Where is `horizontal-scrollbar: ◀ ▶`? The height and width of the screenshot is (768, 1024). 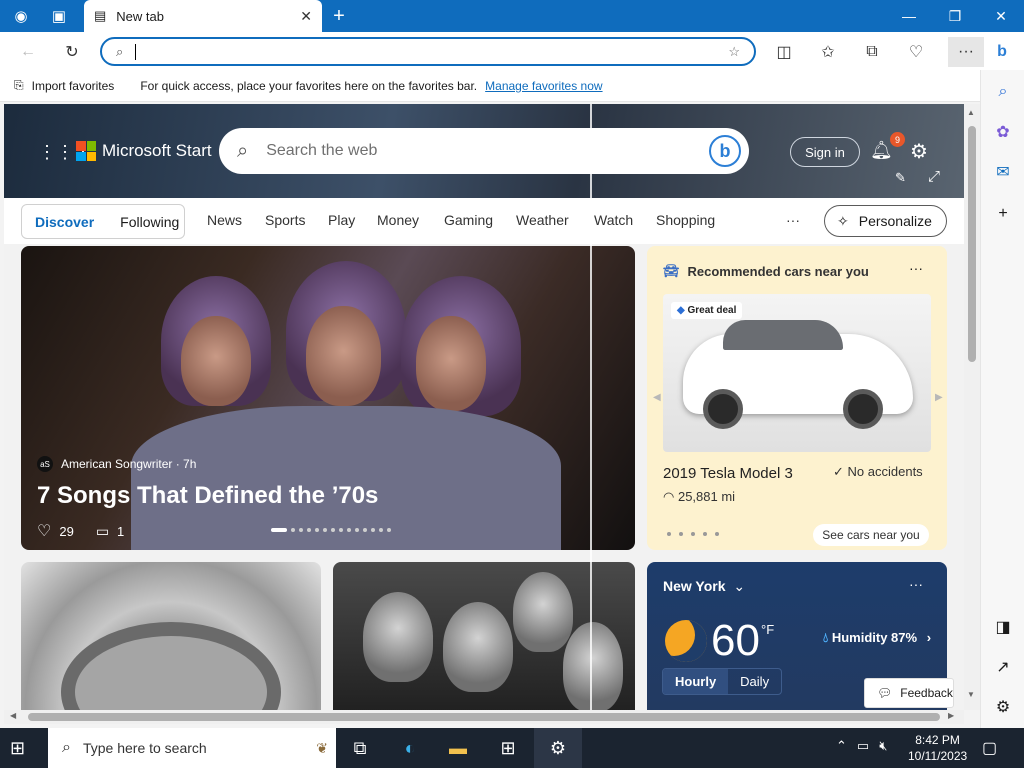
horizontal-scrollbar: ◀ ▶ is located at coordinates (484, 717).